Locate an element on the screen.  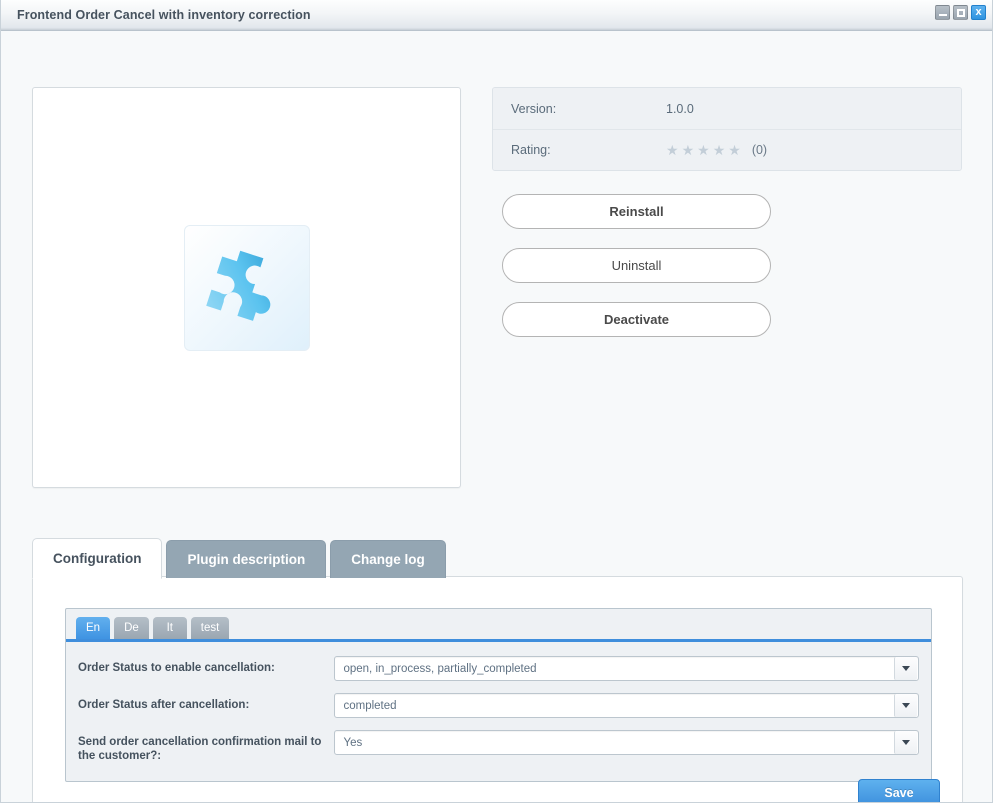
minimize-icon is located at coordinates (942, 14).